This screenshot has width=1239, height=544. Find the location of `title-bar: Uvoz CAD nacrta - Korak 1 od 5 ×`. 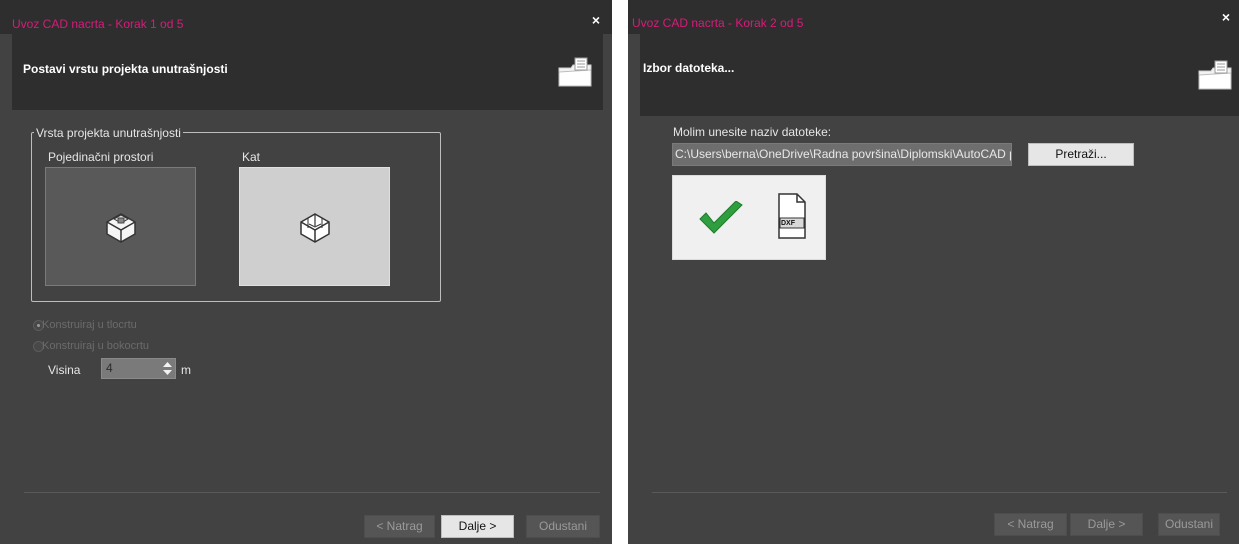

title-bar: Uvoz CAD nacrta - Korak 1 od 5 × is located at coordinates (306, 17).